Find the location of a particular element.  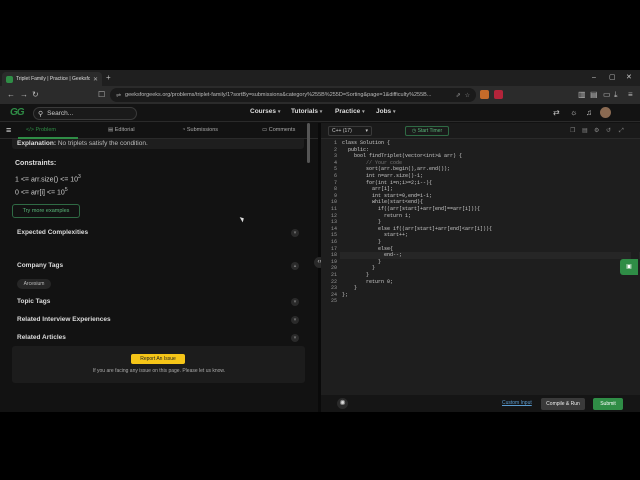

format-icon: ▤ is located at coordinates (585, 131).